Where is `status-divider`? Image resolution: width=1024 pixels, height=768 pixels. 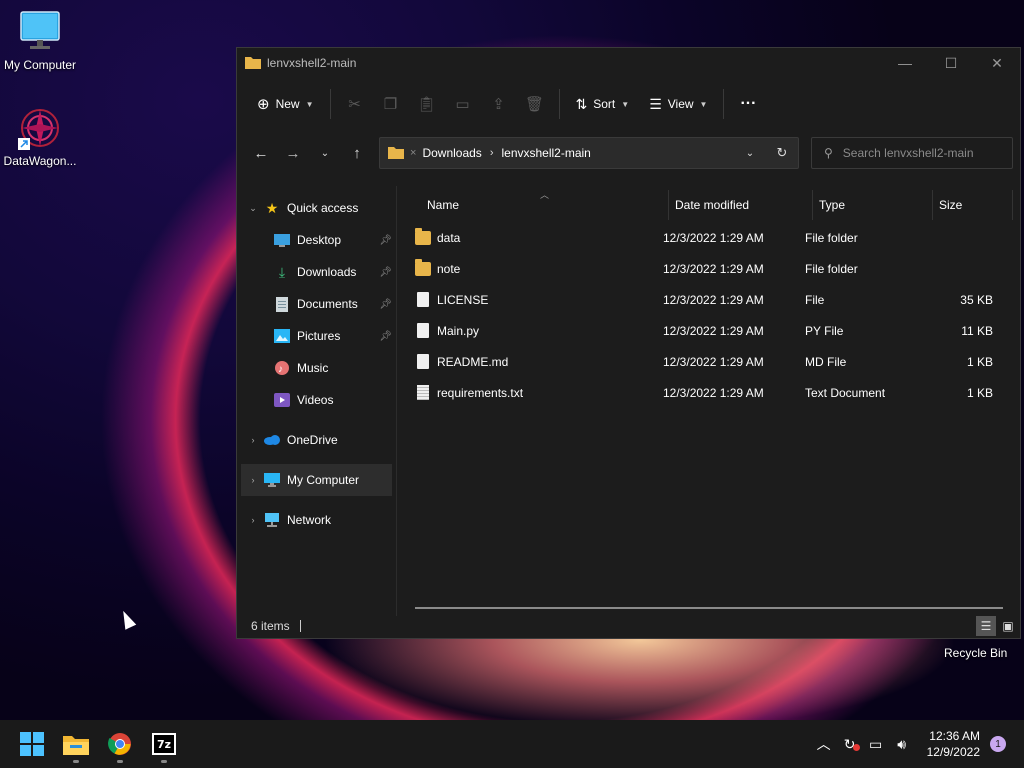 status-divider is located at coordinates (300, 626).